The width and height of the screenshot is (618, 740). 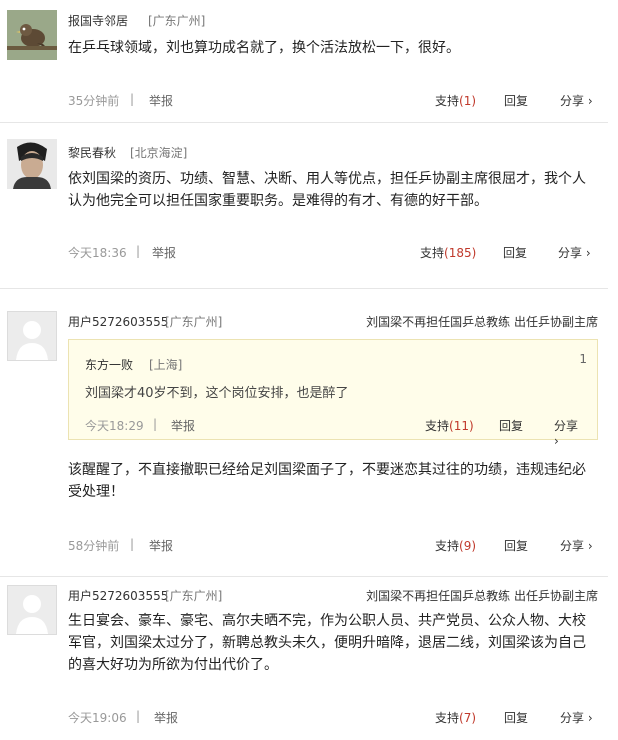 I want to click on comment-actions: 35分钟前 | 举报 支持(1) 回复 分享 ›, so click(x=333, y=100).